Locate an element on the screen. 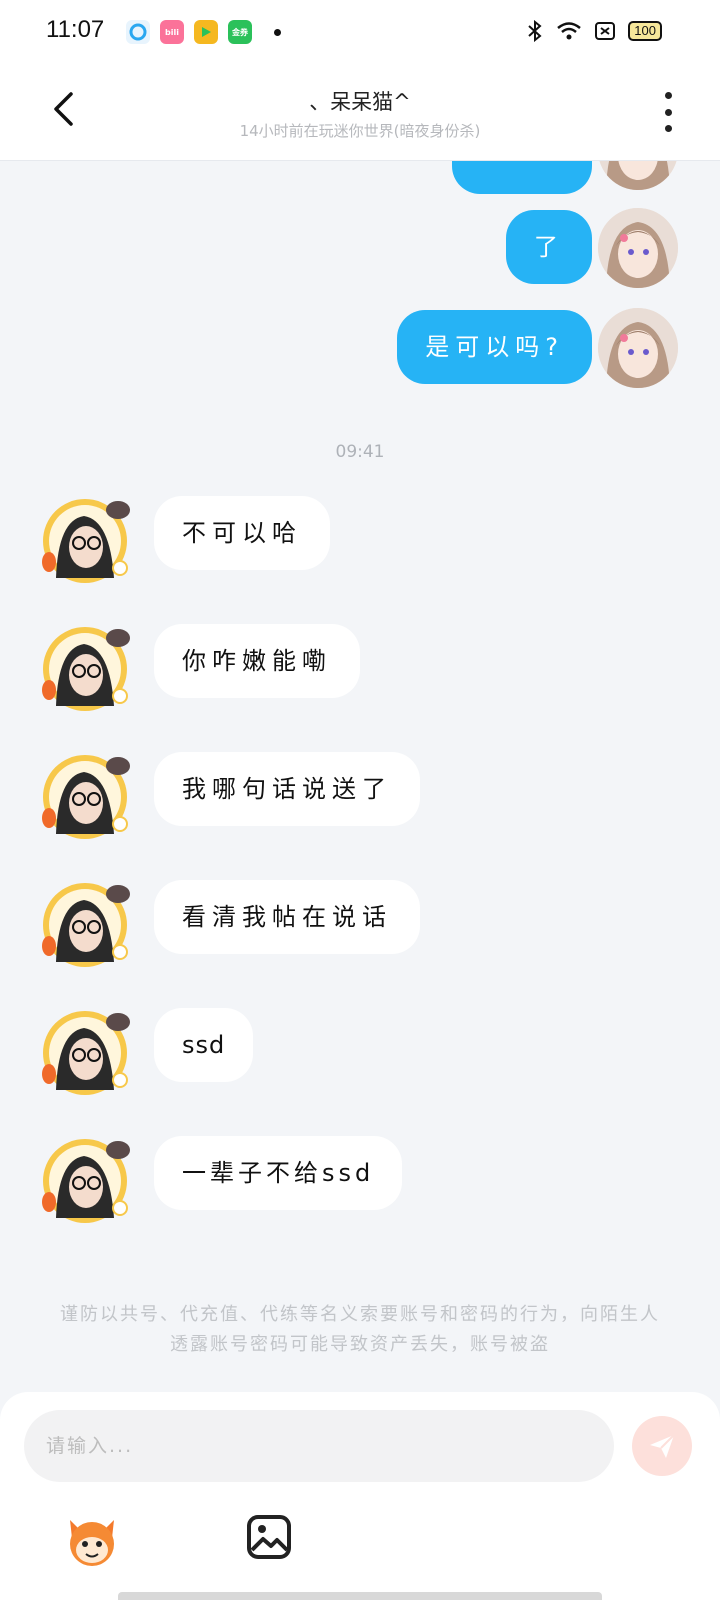  image-picker-button is located at coordinates (269, 1537).